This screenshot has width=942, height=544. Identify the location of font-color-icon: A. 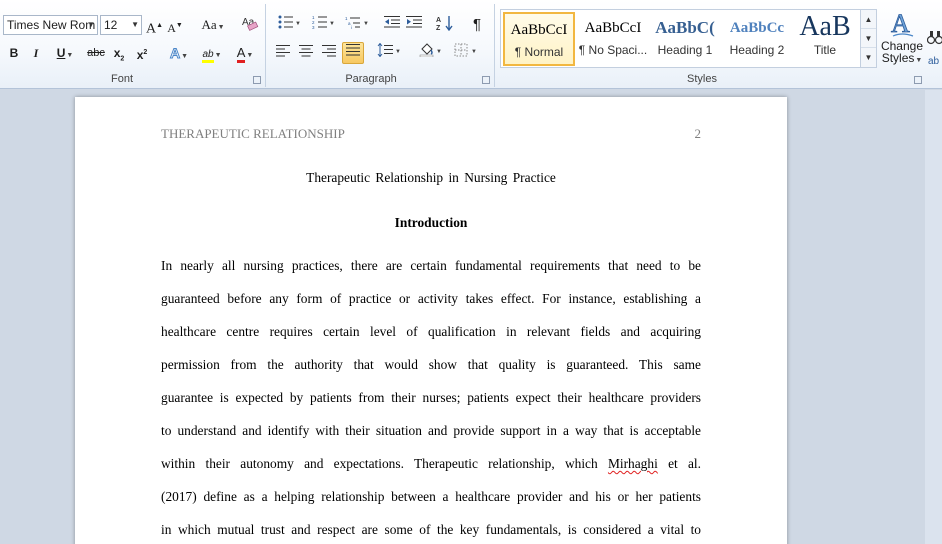
(241, 54).